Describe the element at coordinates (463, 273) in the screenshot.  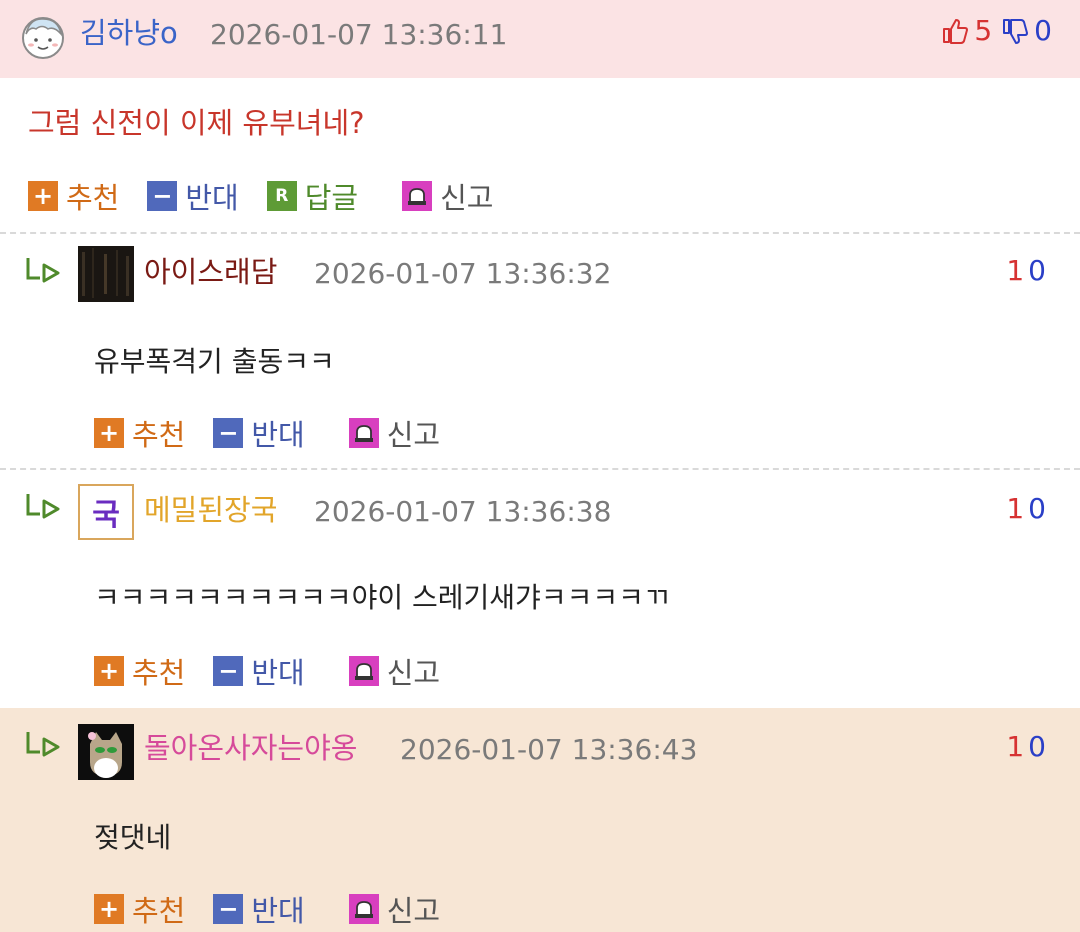
I see `reply-date: 2026-01-07 13:36:32` at that location.